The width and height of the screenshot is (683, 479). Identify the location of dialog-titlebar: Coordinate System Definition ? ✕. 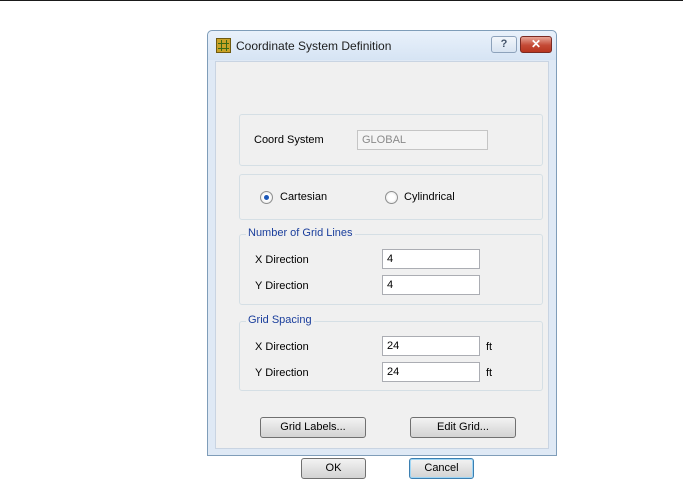
(382, 45).